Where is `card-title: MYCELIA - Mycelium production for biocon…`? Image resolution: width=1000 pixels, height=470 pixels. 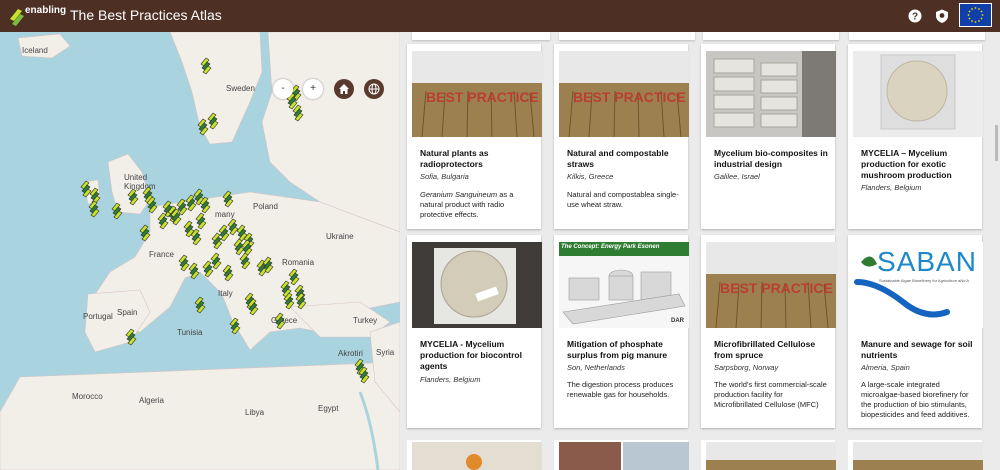 card-title: MYCELIA - Mycelium production for biocon… is located at coordinates (471, 355).